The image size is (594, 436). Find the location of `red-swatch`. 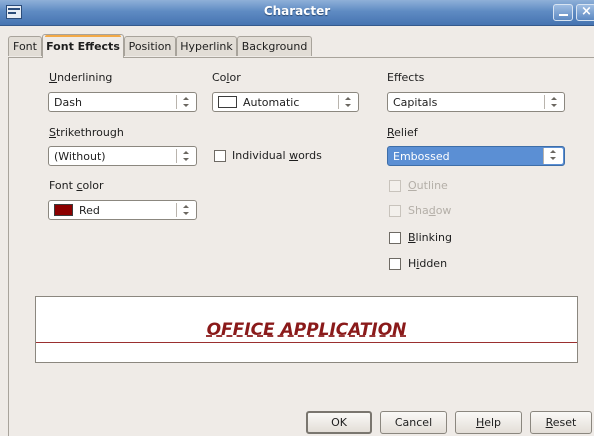

red-swatch is located at coordinates (63, 210).